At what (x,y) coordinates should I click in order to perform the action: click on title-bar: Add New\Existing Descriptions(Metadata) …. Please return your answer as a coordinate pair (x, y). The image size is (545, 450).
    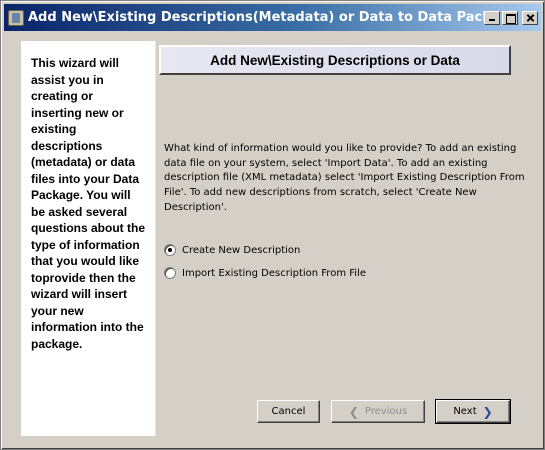
    Looking at the image, I should click on (272, 17).